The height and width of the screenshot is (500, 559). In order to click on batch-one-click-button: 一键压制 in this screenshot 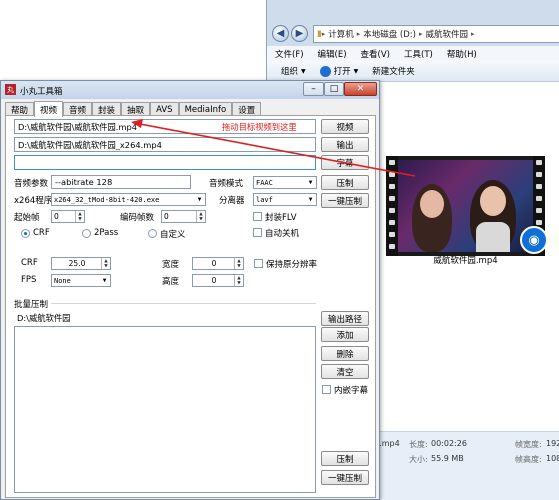, I will do `click(345, 477)`.